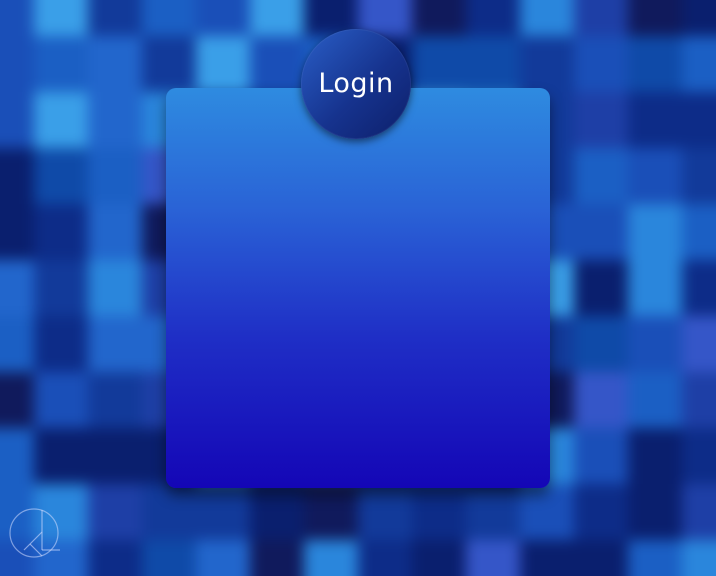 The image size is (716, 576). I want to click on login-title: Login, so click(356, 83).